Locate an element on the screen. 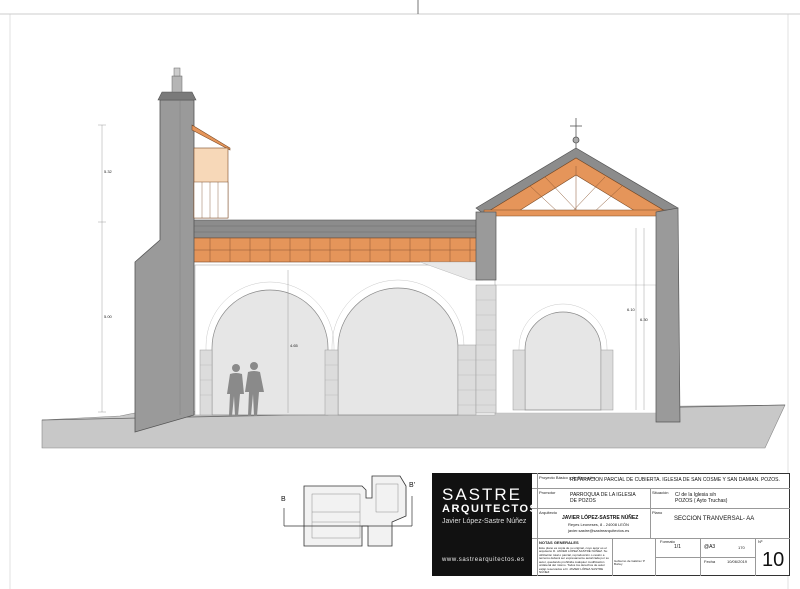  scale-value: 1/1 is located at coordinates (677, 547).